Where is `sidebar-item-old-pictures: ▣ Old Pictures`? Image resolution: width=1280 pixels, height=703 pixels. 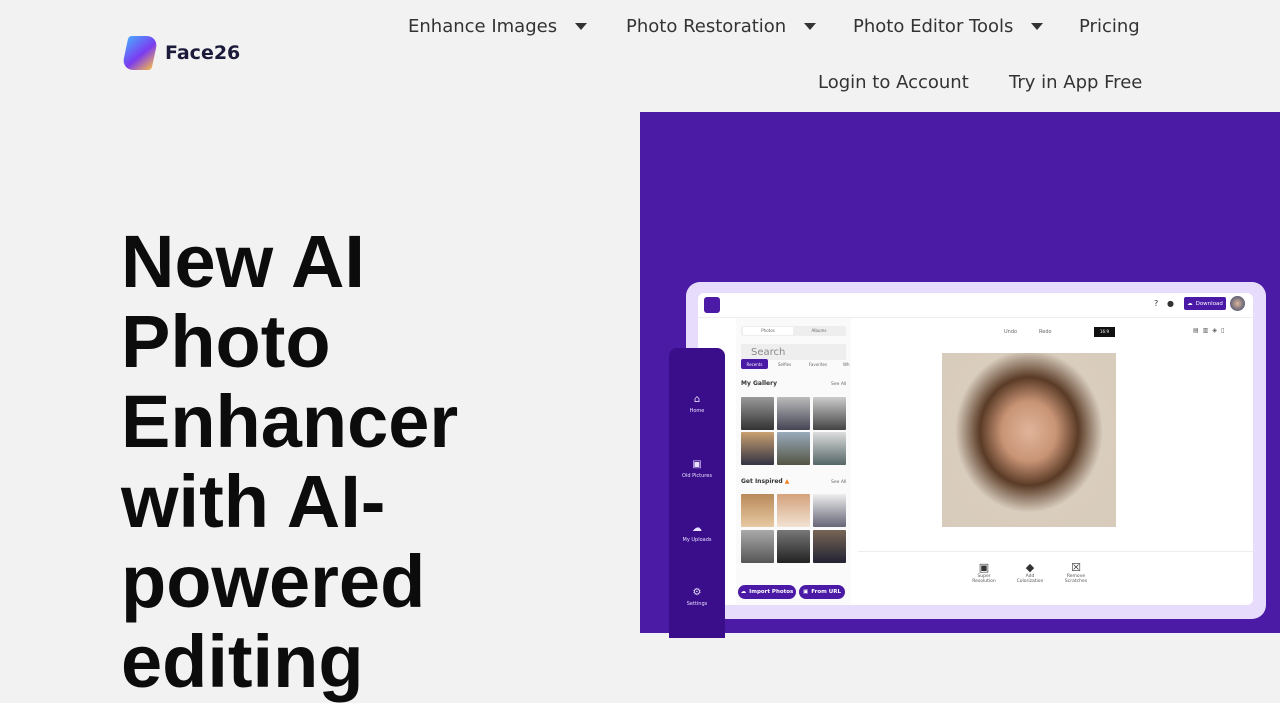 sidebar-item-old-pictures: ▣ Old Pictures is located at coordinates (697, 469).